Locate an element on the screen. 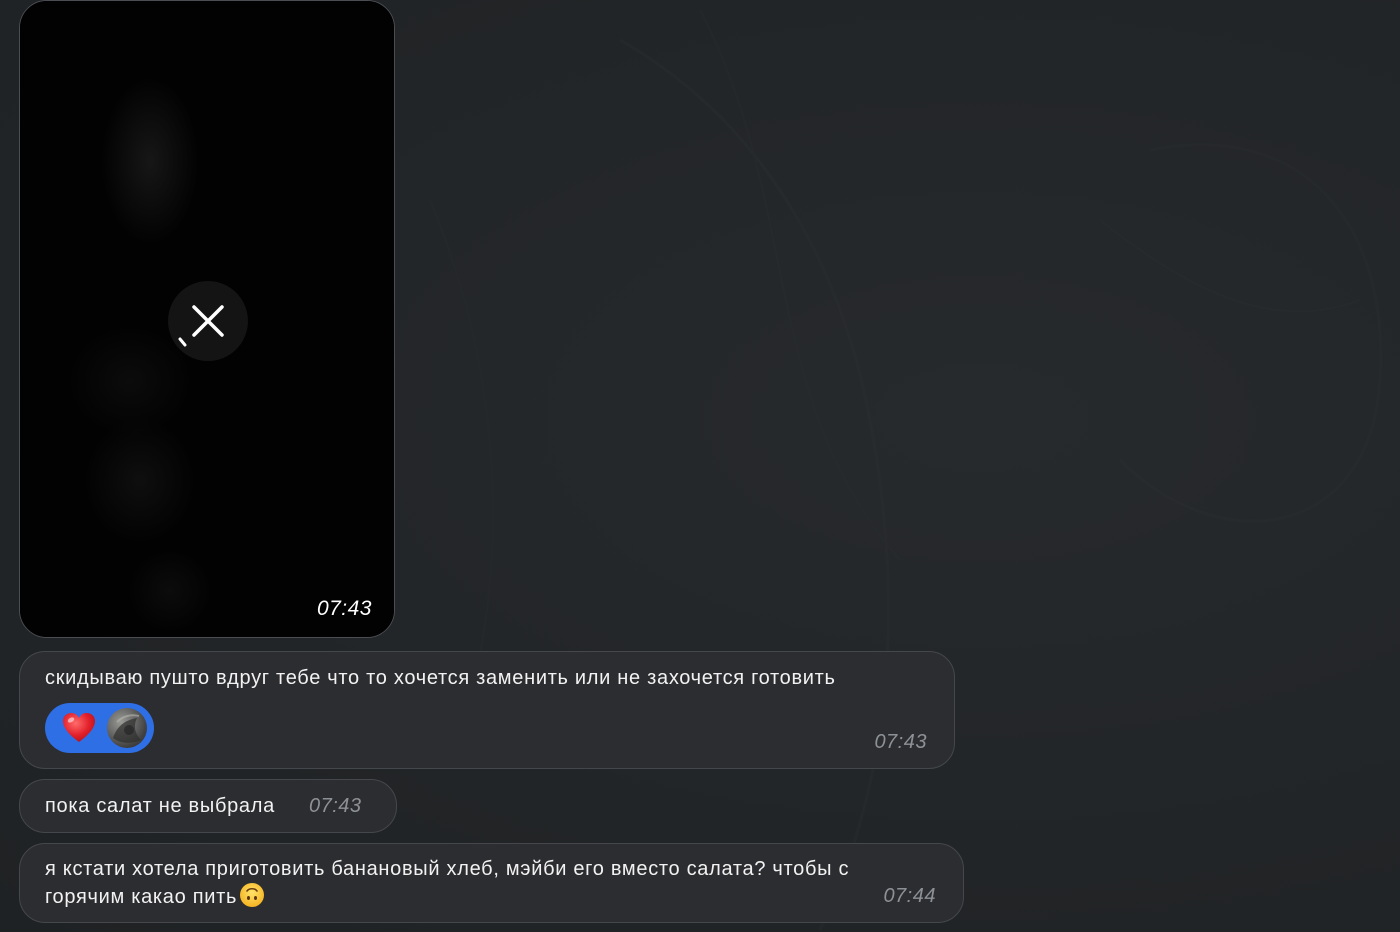 Image resolution: width=1400 pixels, height=932 pixels. message-text-line-2: горячим какао пить is located at coordinates (155, 896).